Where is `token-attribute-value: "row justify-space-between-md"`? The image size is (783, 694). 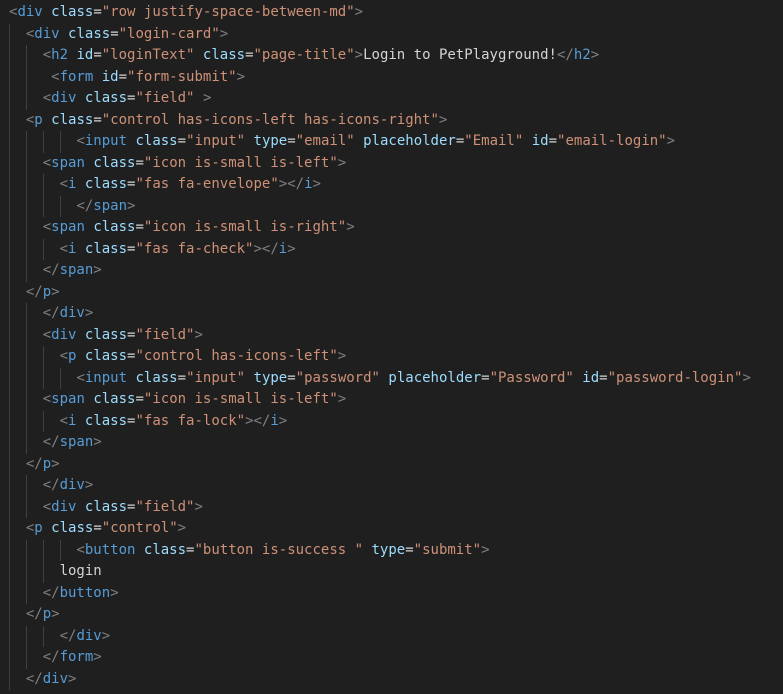
token-attribute-value: "row justify-space-between-md" is located at coordinates (228, 12).